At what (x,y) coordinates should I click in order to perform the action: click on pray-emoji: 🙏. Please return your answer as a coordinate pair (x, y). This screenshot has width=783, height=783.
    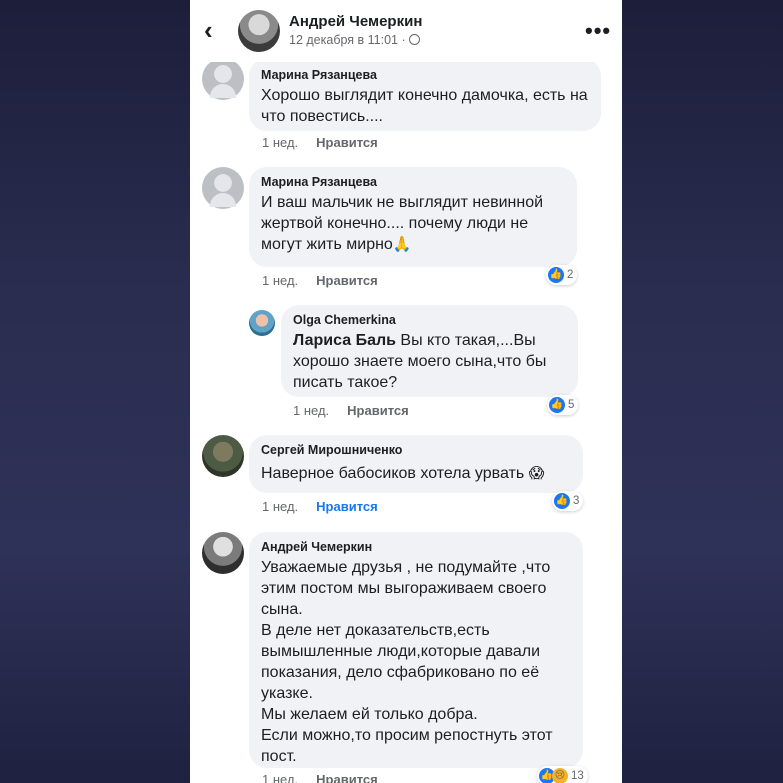
    Looking at the image, I should click on (402, 244).